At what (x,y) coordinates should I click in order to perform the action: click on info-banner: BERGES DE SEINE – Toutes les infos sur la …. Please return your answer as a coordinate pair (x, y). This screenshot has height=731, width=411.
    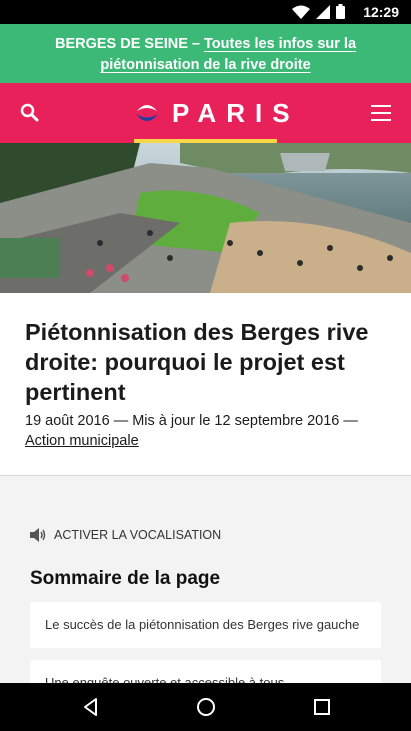
    Looking at the image, I should click on (205, 53).